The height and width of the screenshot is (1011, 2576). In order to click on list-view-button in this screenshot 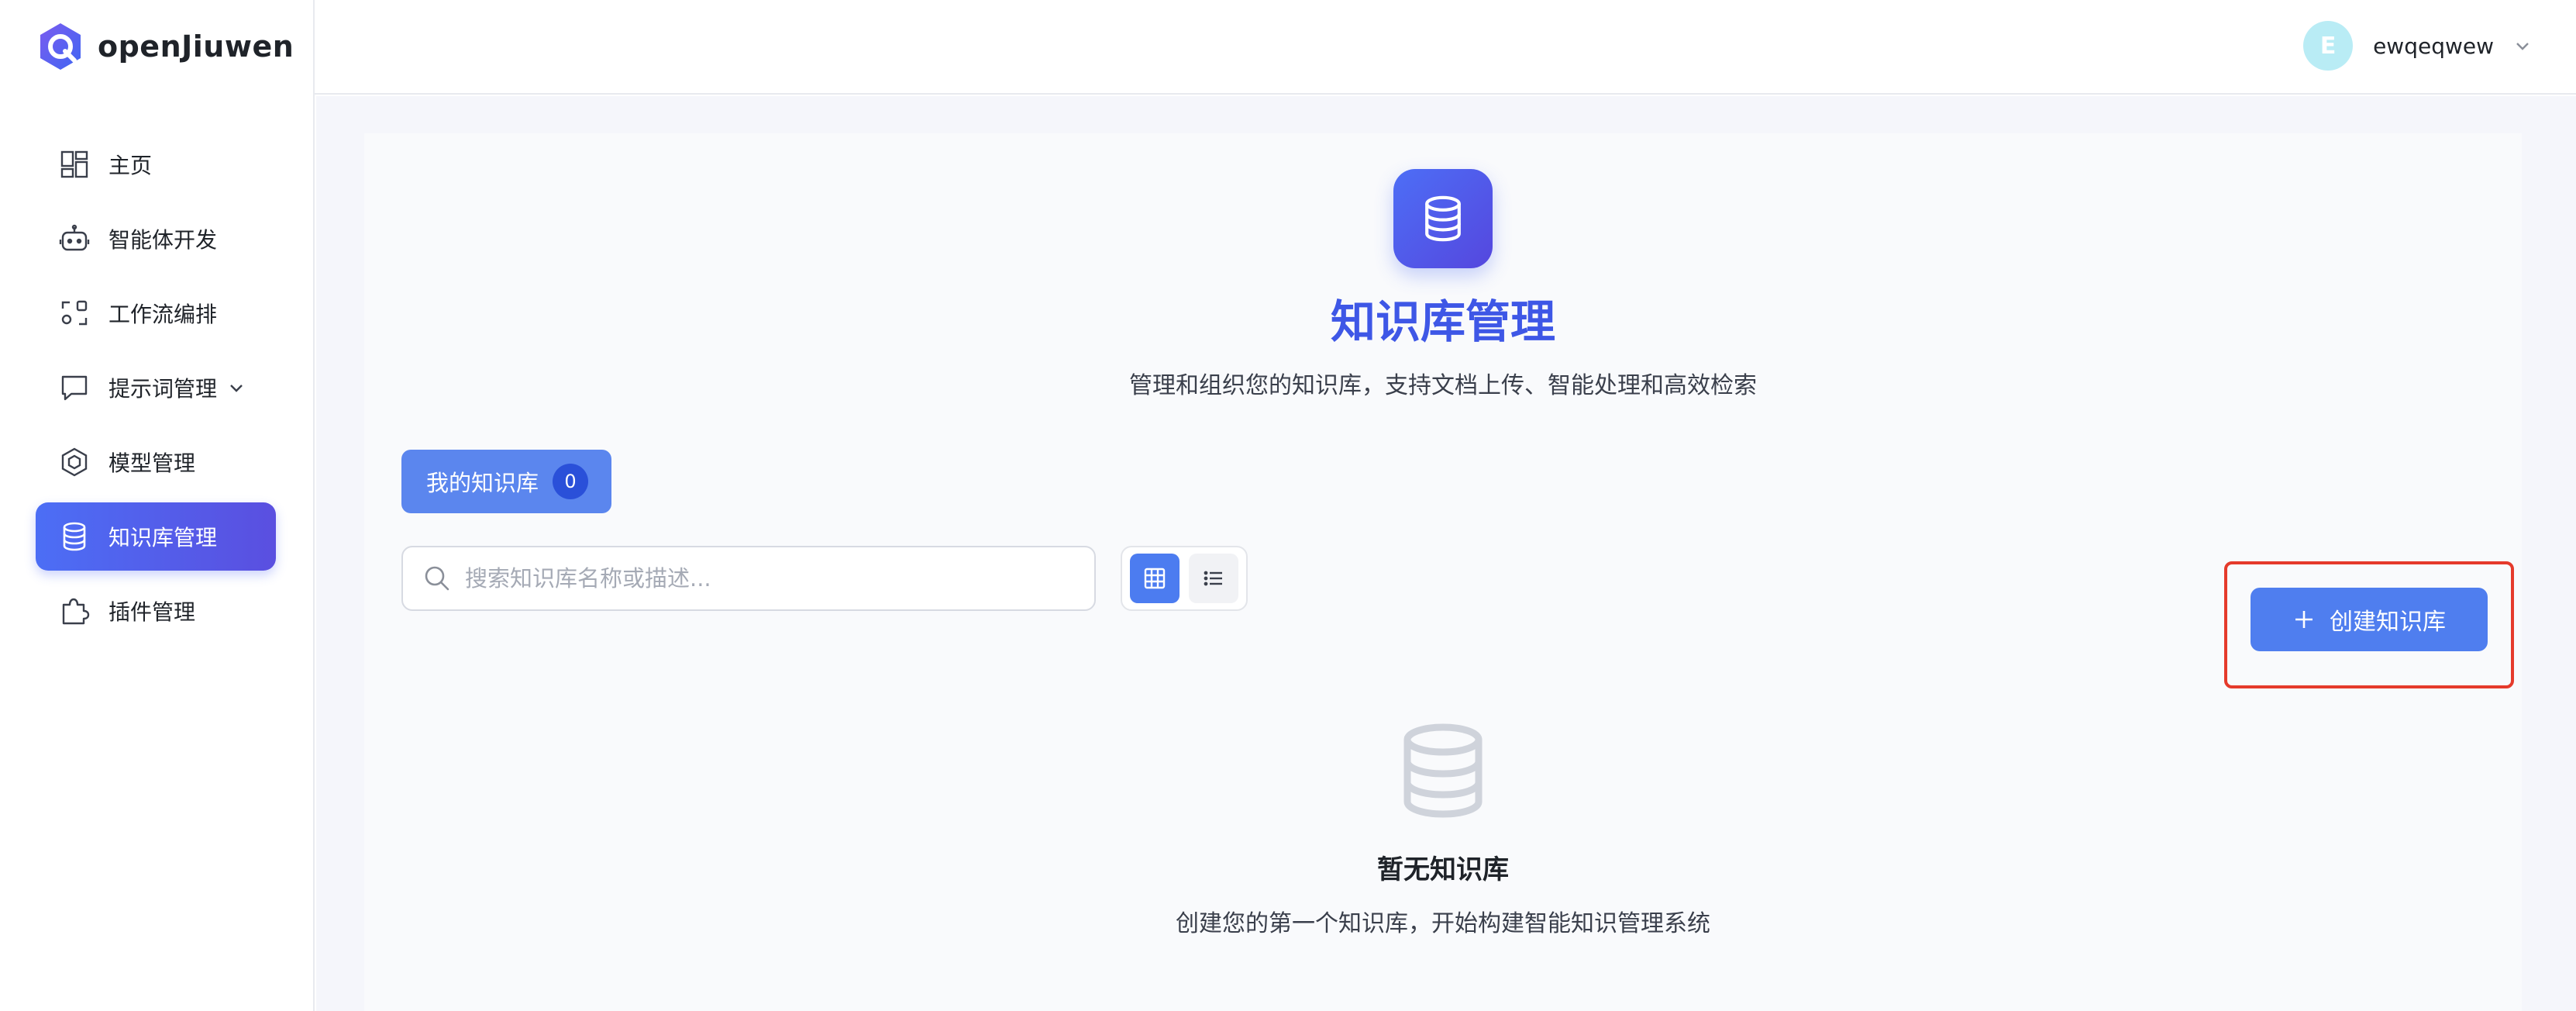, I will do `click(1213, 579)`.